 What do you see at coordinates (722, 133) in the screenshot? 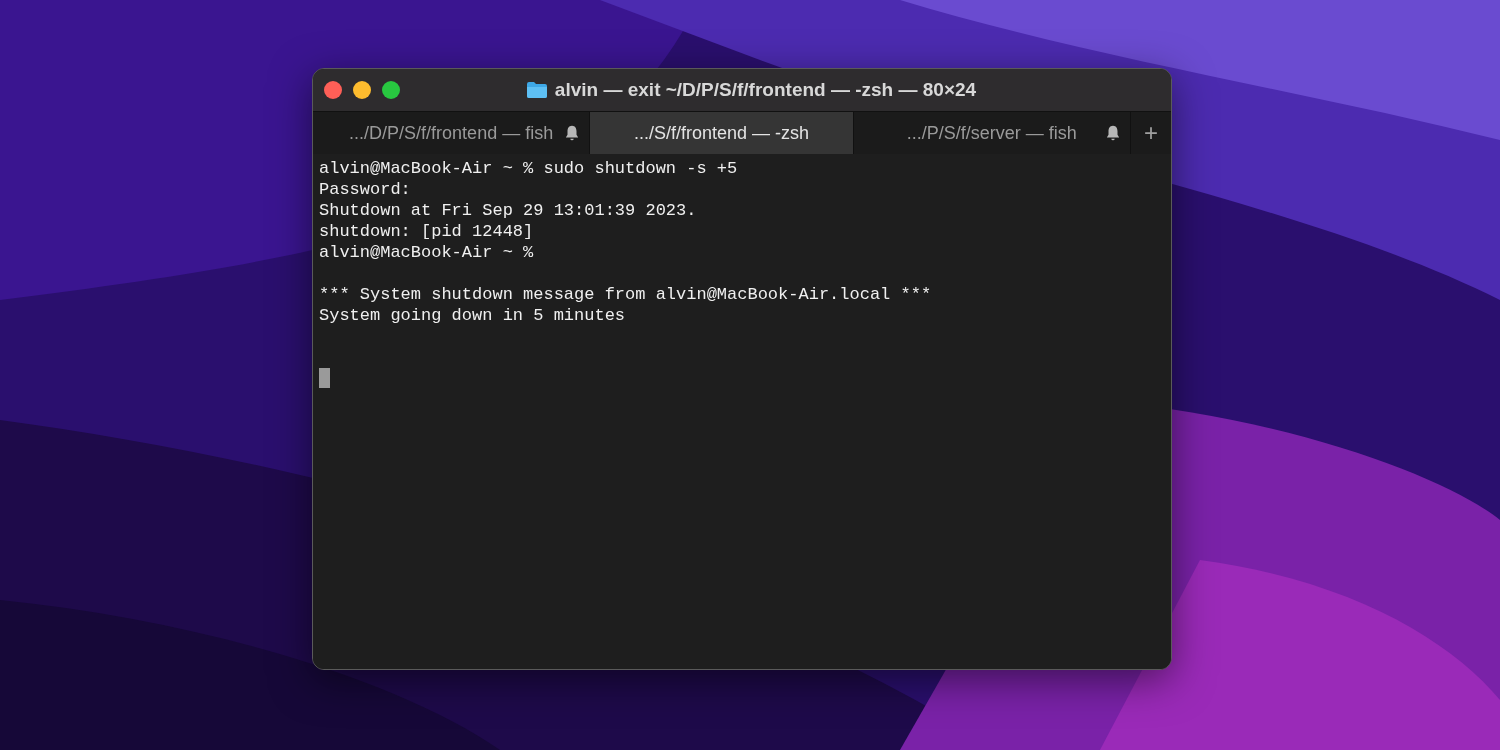
I see `tab: .../S/f/frontend — -zsh` at bounding box center [722, 133].